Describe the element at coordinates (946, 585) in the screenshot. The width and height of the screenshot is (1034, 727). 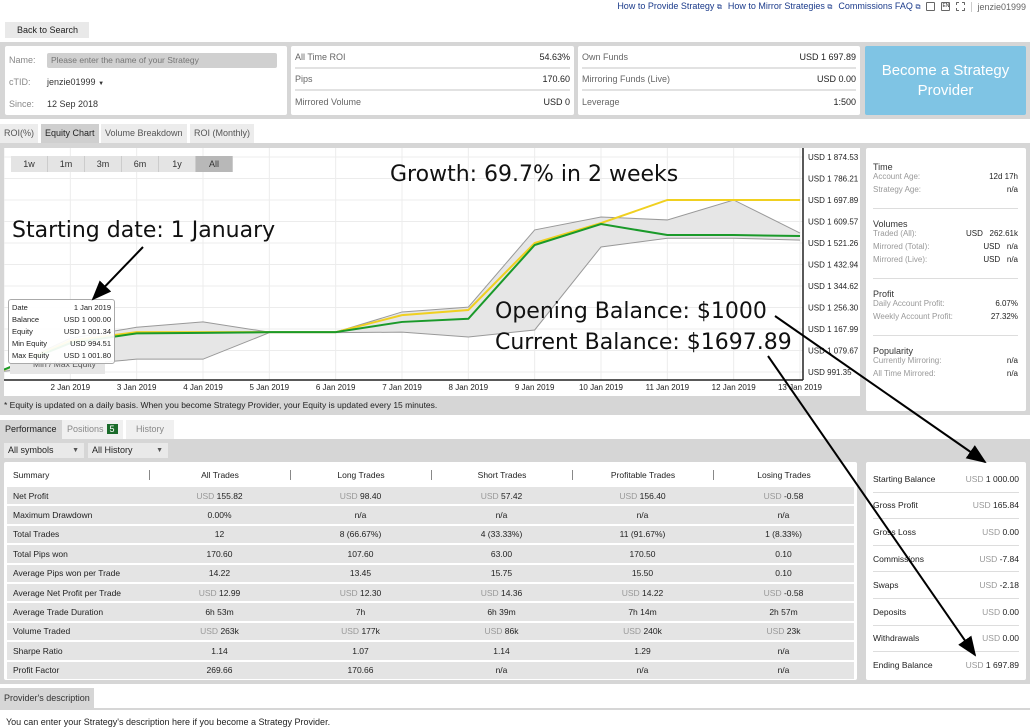
I see `summary-row: Swaps USD -2.18` at that location.